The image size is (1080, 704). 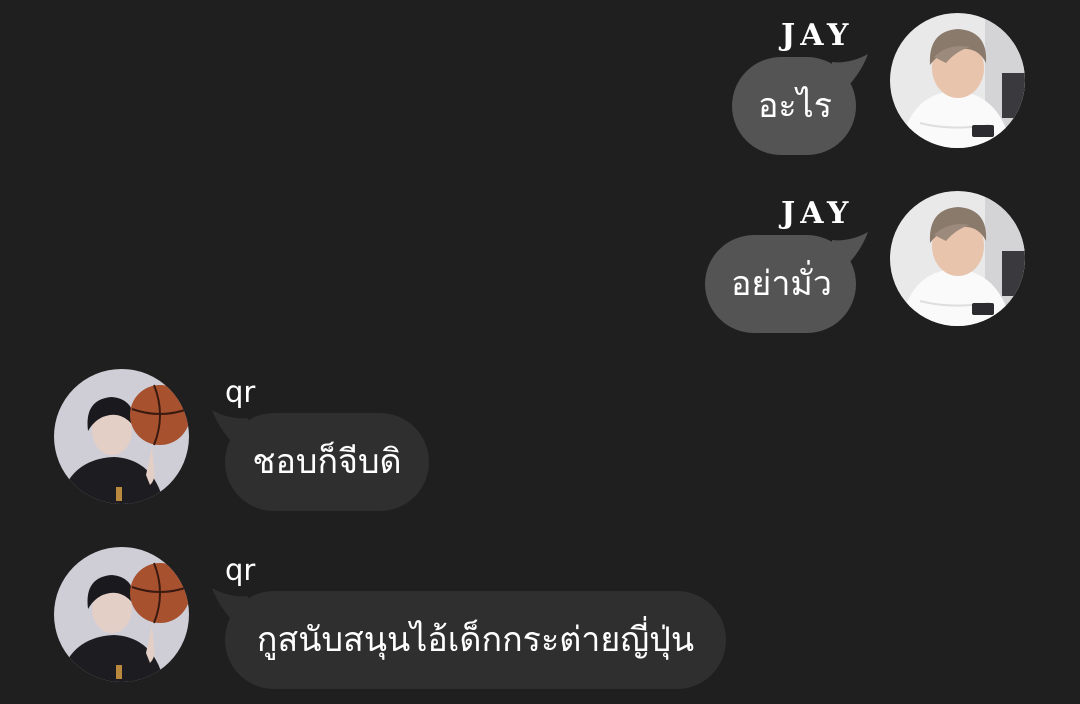 I want to click on message-bubble: กูสนับสนุนไอ้เด็กกระต่ายญี่ปุ่น, so click(x=475, y=640).